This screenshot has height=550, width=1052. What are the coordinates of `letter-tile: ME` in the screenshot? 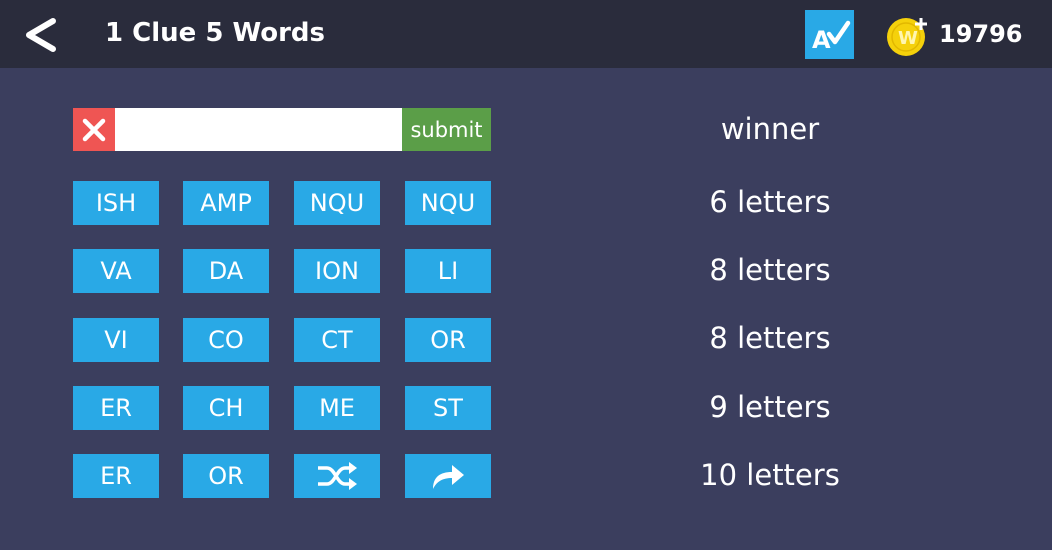 It's located at (337, 408).